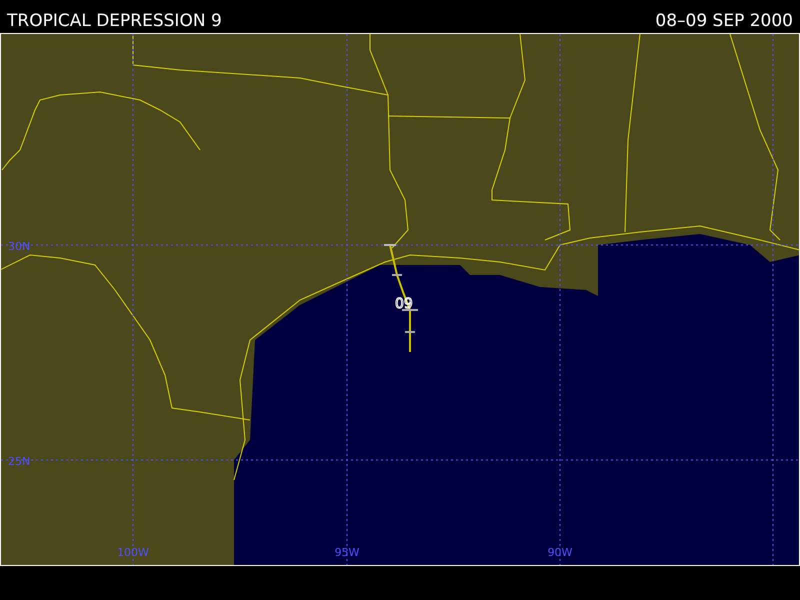 The width and height of the screenshot is (800, 600). What do you see at coordinates (560, 552) in the screenshot?
I see `longitude-label: 90W` at bounding box center [560, 552].